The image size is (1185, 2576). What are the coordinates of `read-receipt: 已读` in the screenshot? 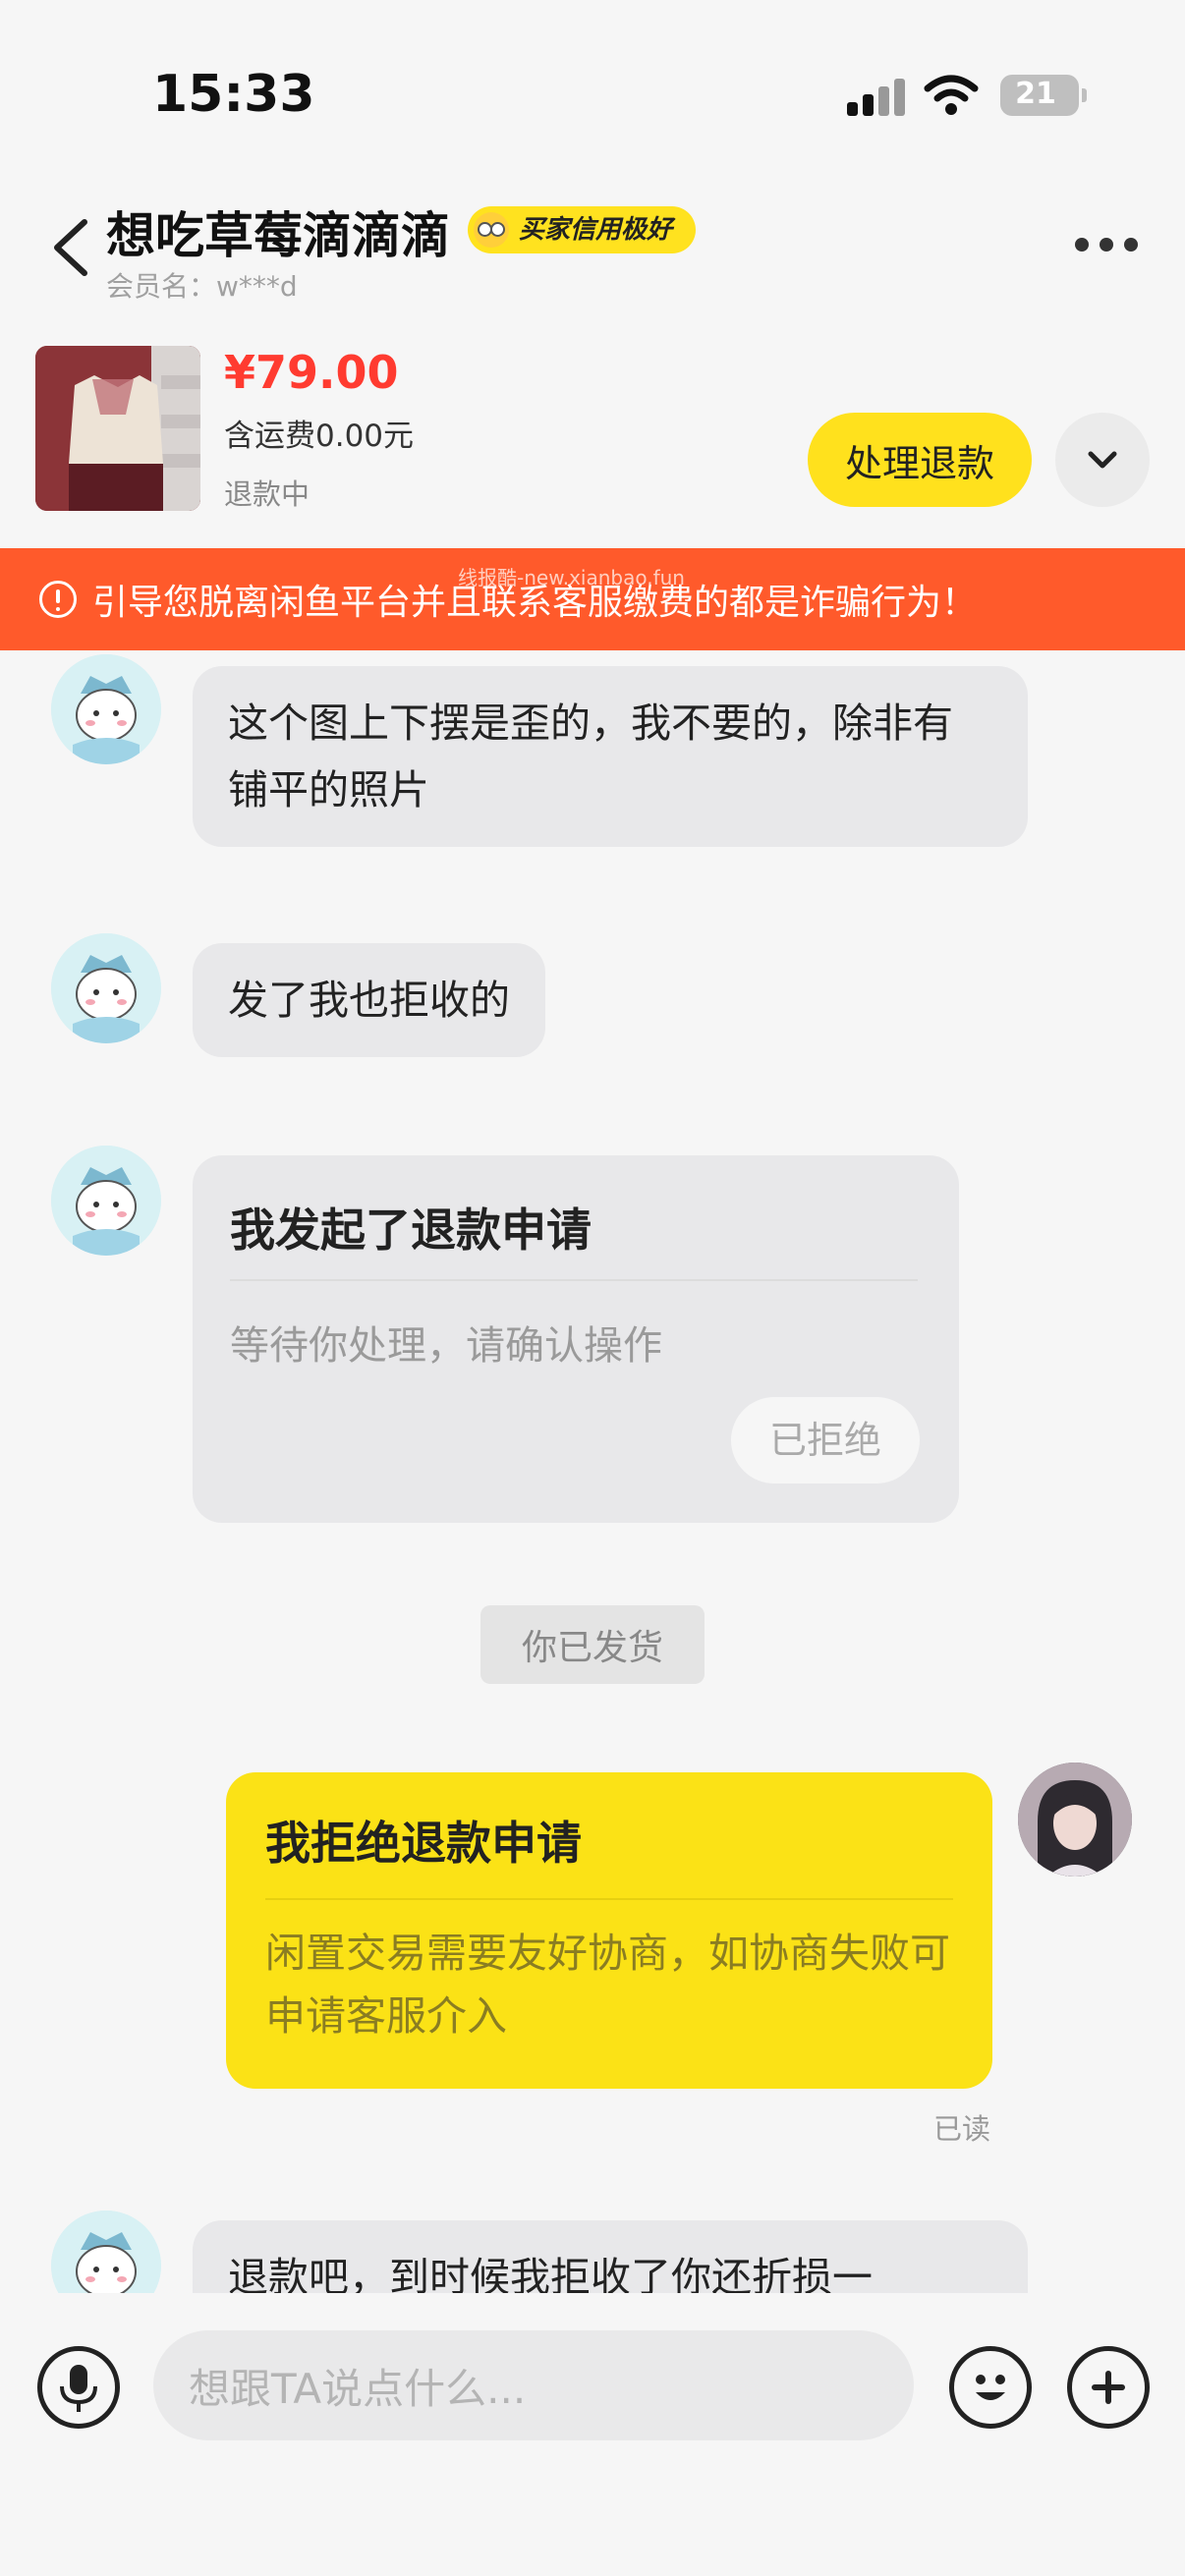 It's located at (962, 2129).